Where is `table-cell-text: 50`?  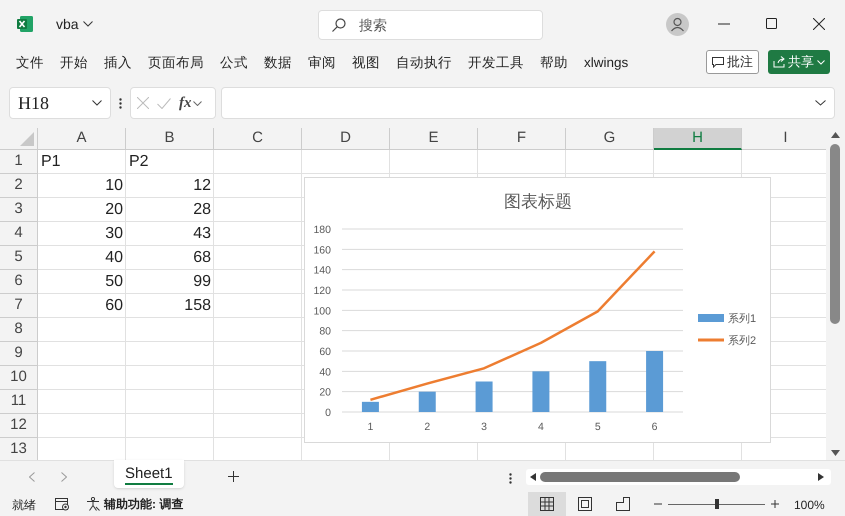
table-cell-text: 50 is located at coordinates (114, 282).